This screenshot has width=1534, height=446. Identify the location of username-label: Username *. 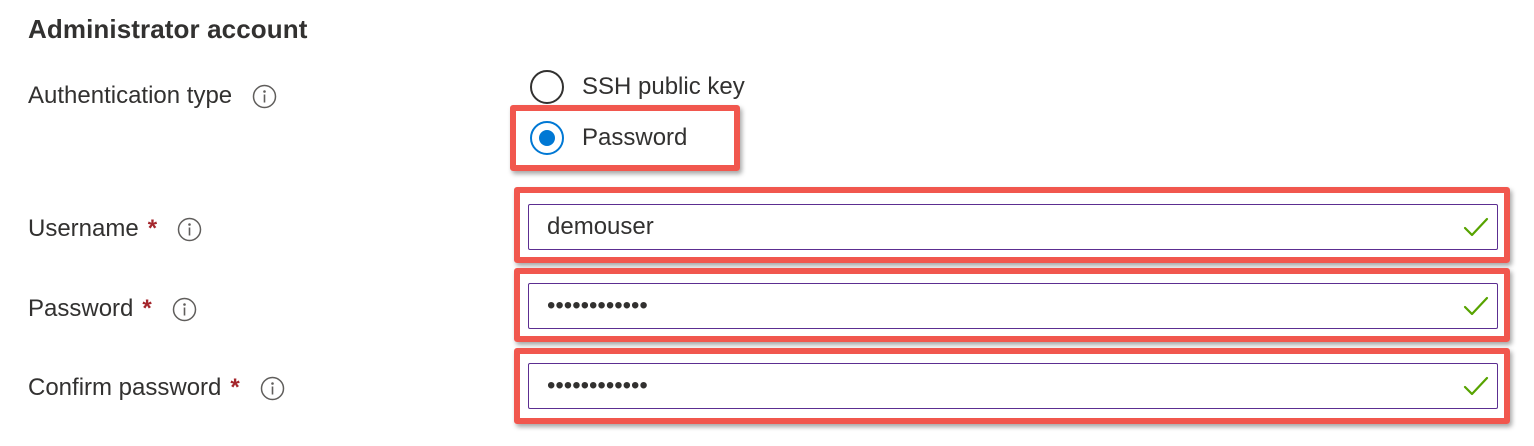
(115, 229).